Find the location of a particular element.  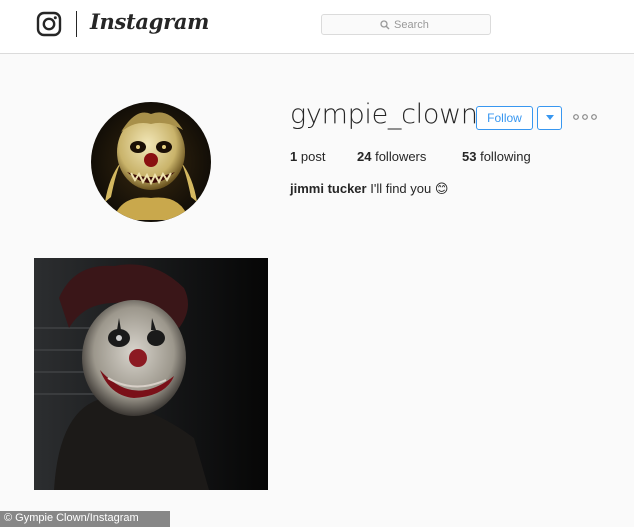

follow-options-dropdown is located at coordinates (549, 118).